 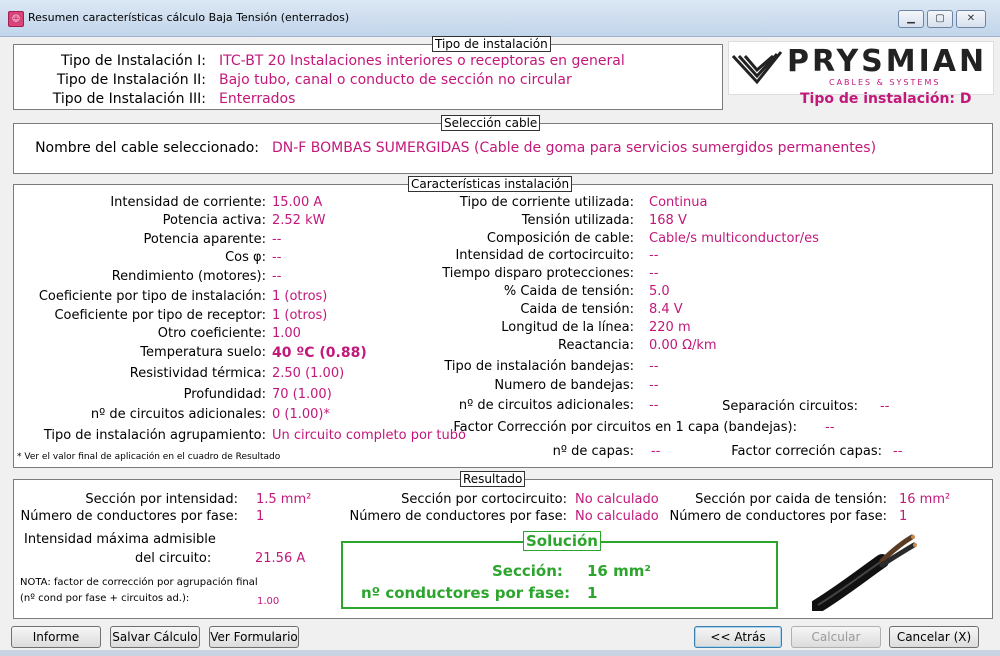 What do you see at coordinates (466, 593) in the screenshot?
I see `solution-conductors-label: nº conductores por fase:` at bounding box center [466, 593].